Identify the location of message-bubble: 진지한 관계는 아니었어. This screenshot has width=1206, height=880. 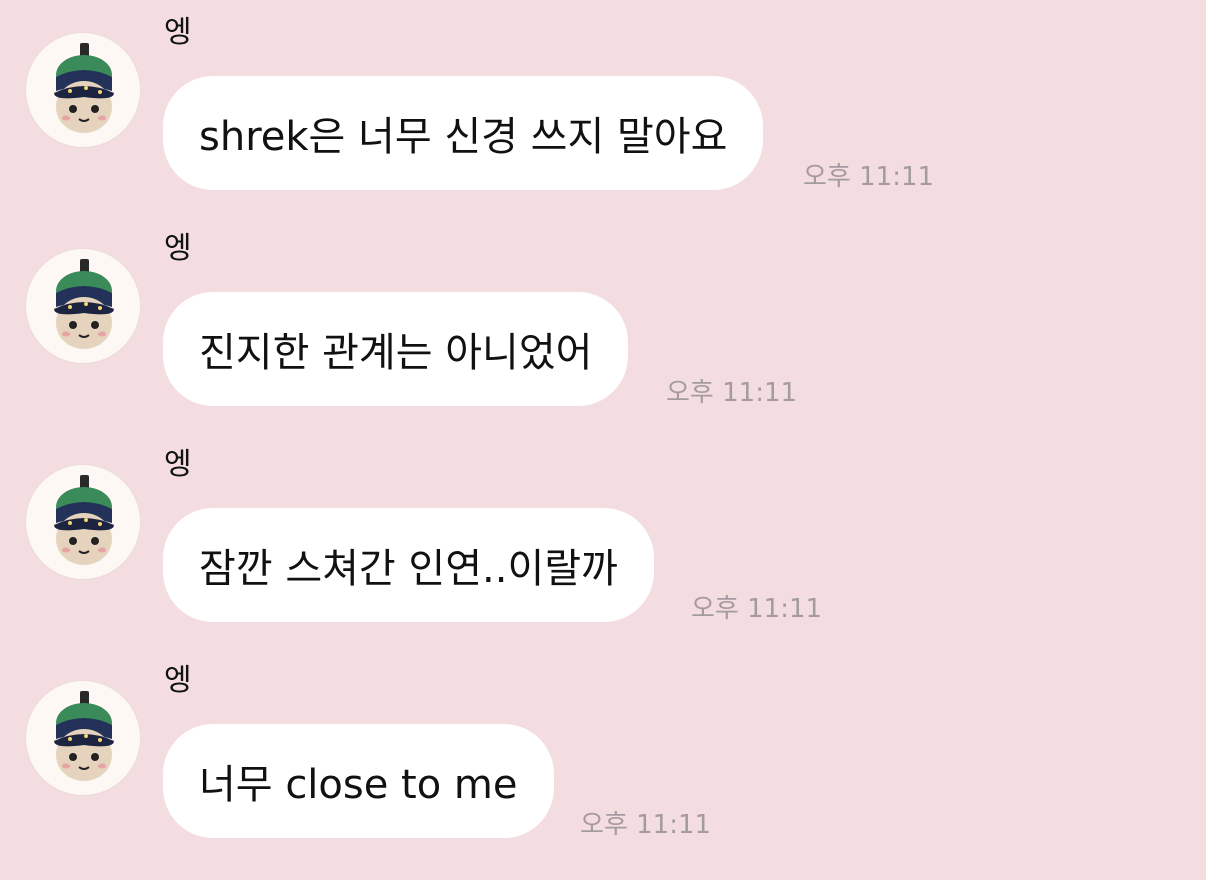
(396, 349).